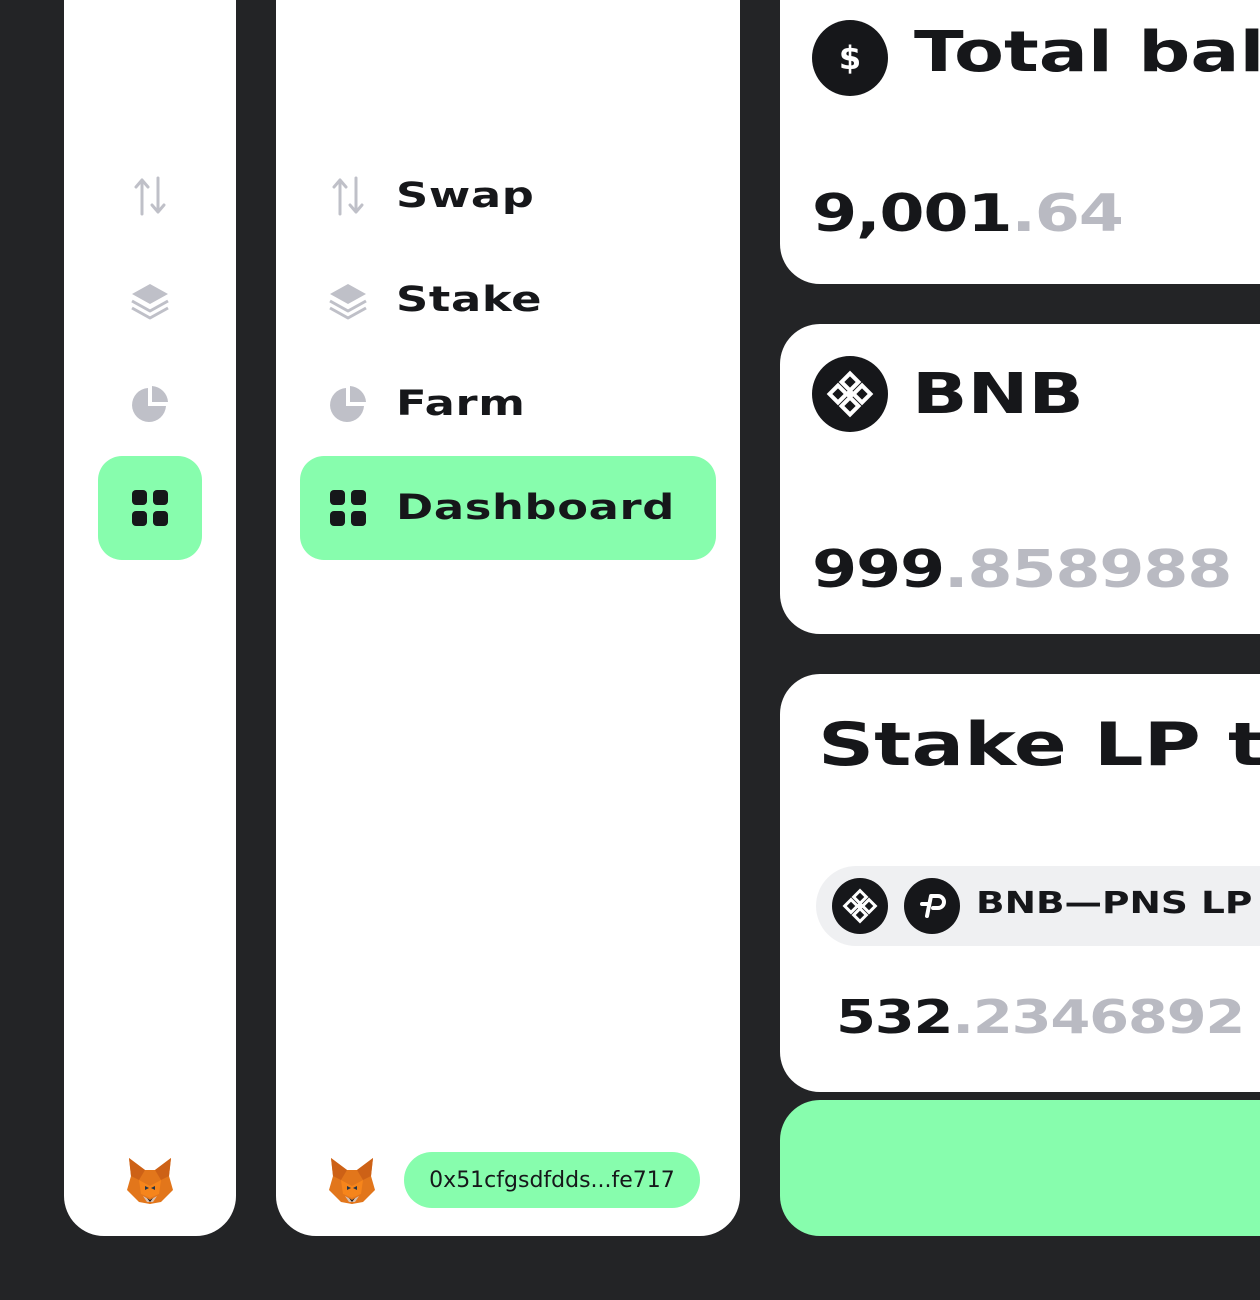 Image resolution: width=1260 pixels, height=1300 pixels. What do you see at coordinates (552, 1180) in the screenshot?
I see `wallet-address-button: 0x51cfgsdfdds...fe717` at bounding box center [552, 1180].